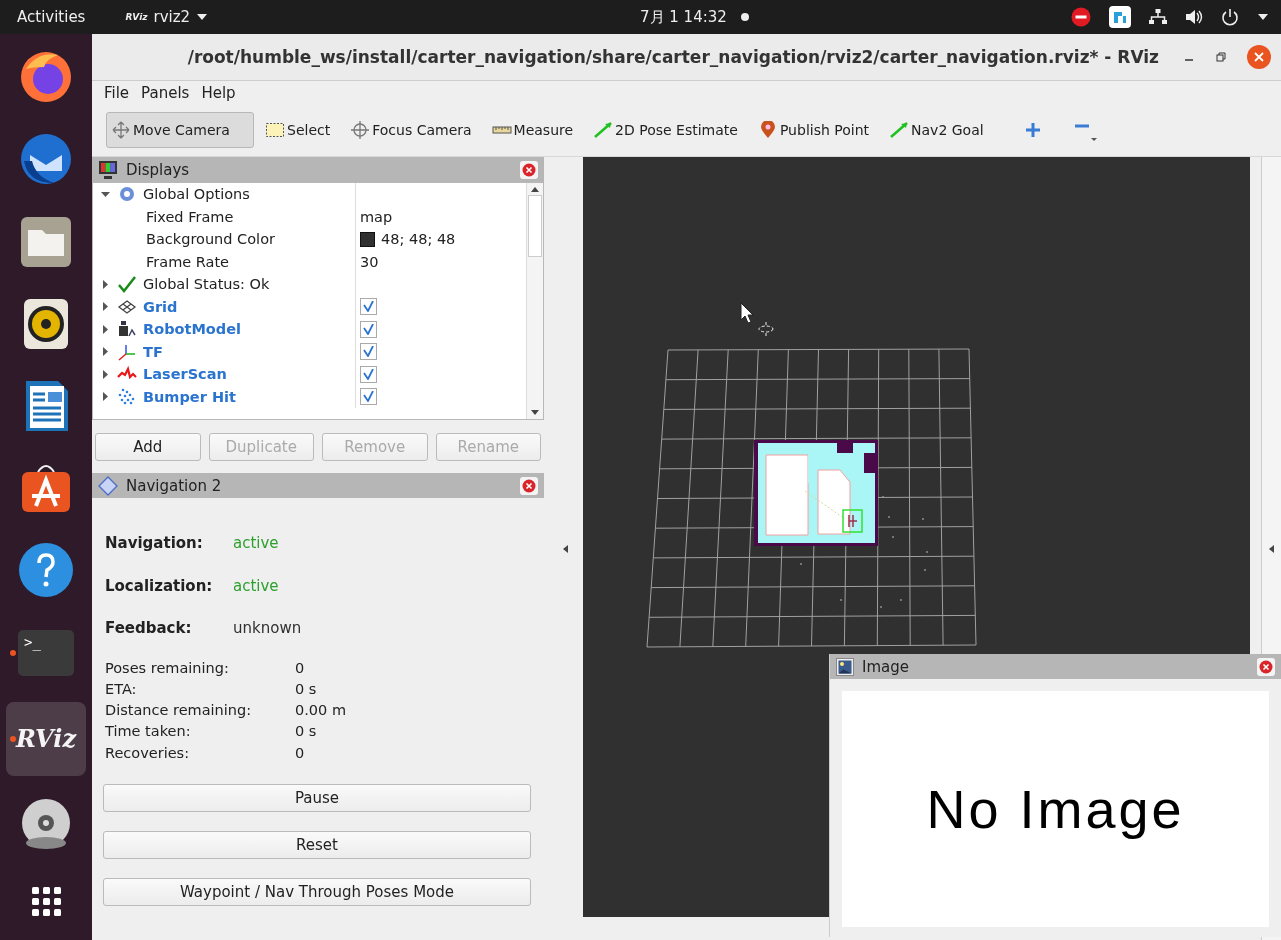 The width and height of the screenshot is (1281, 940). I want to click on status-label: Navigation:, so click(154, 543).